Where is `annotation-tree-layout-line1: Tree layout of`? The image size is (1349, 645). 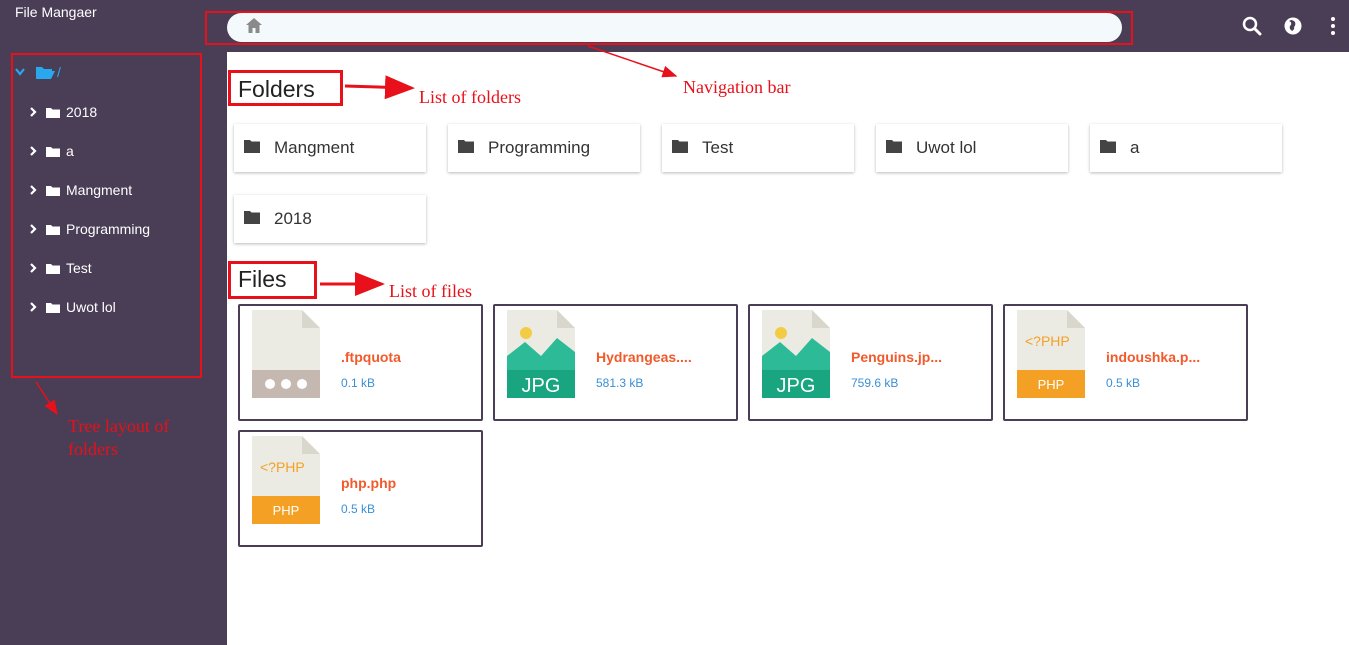 annotation-tree-layout-line1: Tree layout of is located at coordinates (119, 426).